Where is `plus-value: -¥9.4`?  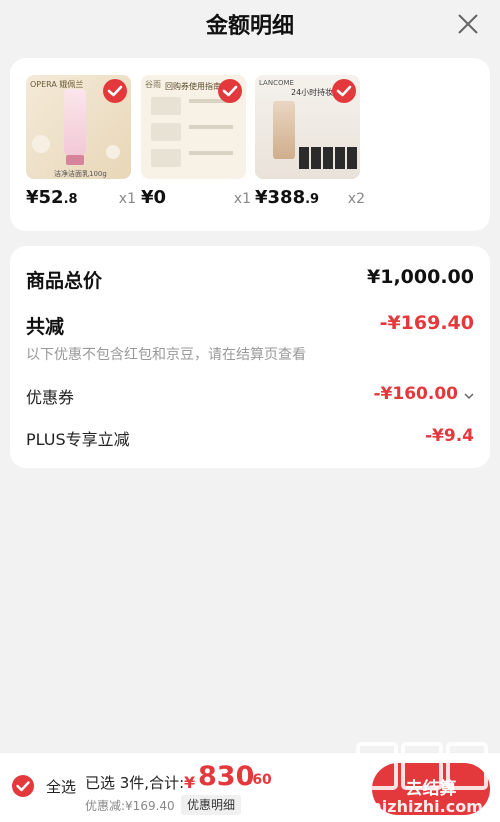
plus-value: -¥9.4 is located at coordinates (449, 436).